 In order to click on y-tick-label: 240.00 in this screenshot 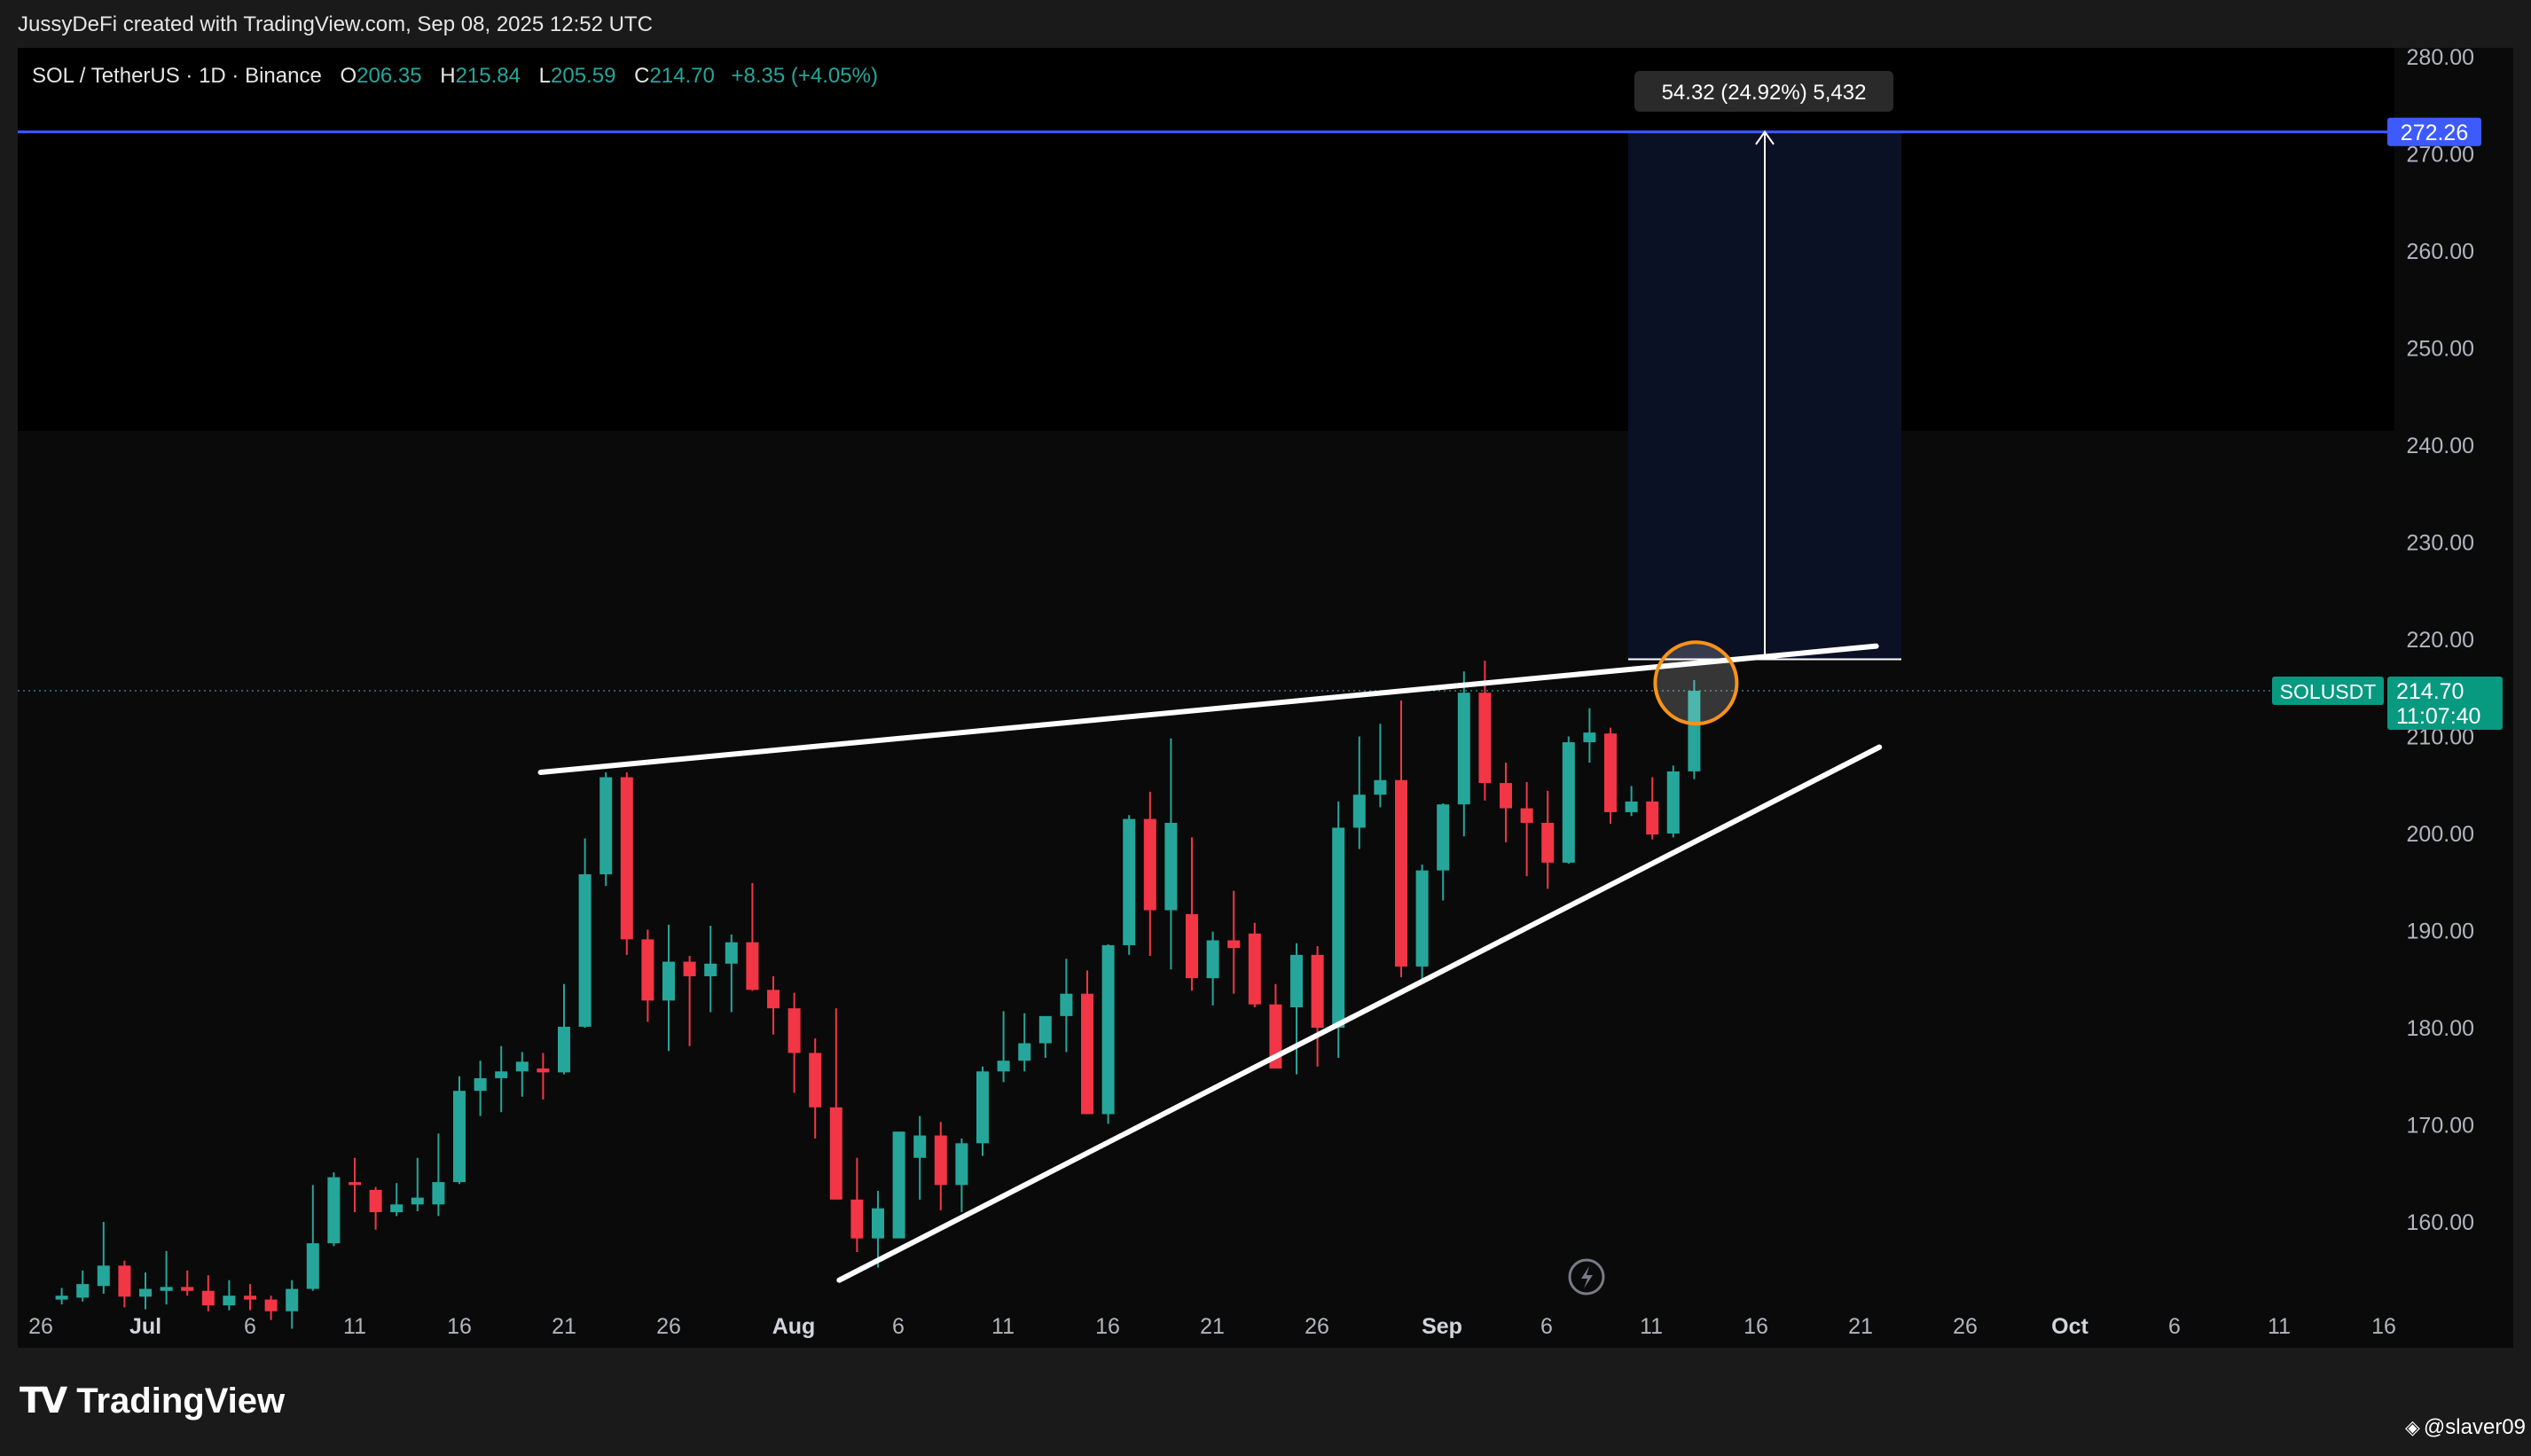, I will do `click(2440, 446)`.